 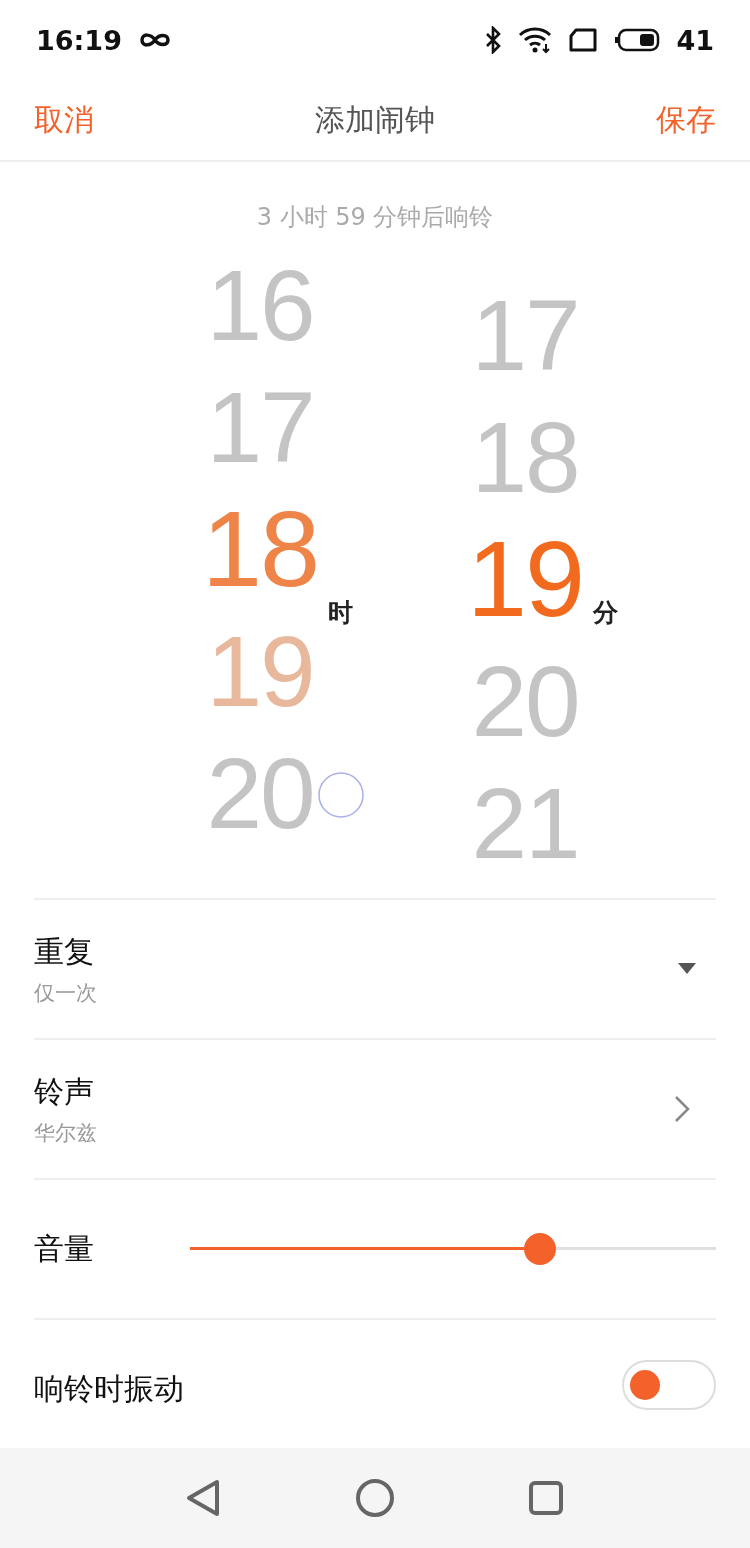 What do you see at coordinates (375, 217) in the screenshot?
I see `countdown-text: 3 小时 59 分钟后响铃` at bounding box center [375, 217].